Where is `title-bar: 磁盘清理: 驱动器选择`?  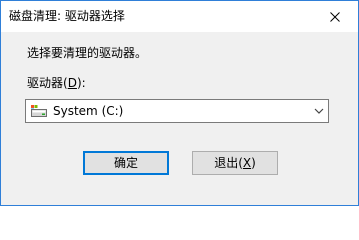 title-bar: 磁盘清理: 驱动器选择 is located at coordinates (179, 16).